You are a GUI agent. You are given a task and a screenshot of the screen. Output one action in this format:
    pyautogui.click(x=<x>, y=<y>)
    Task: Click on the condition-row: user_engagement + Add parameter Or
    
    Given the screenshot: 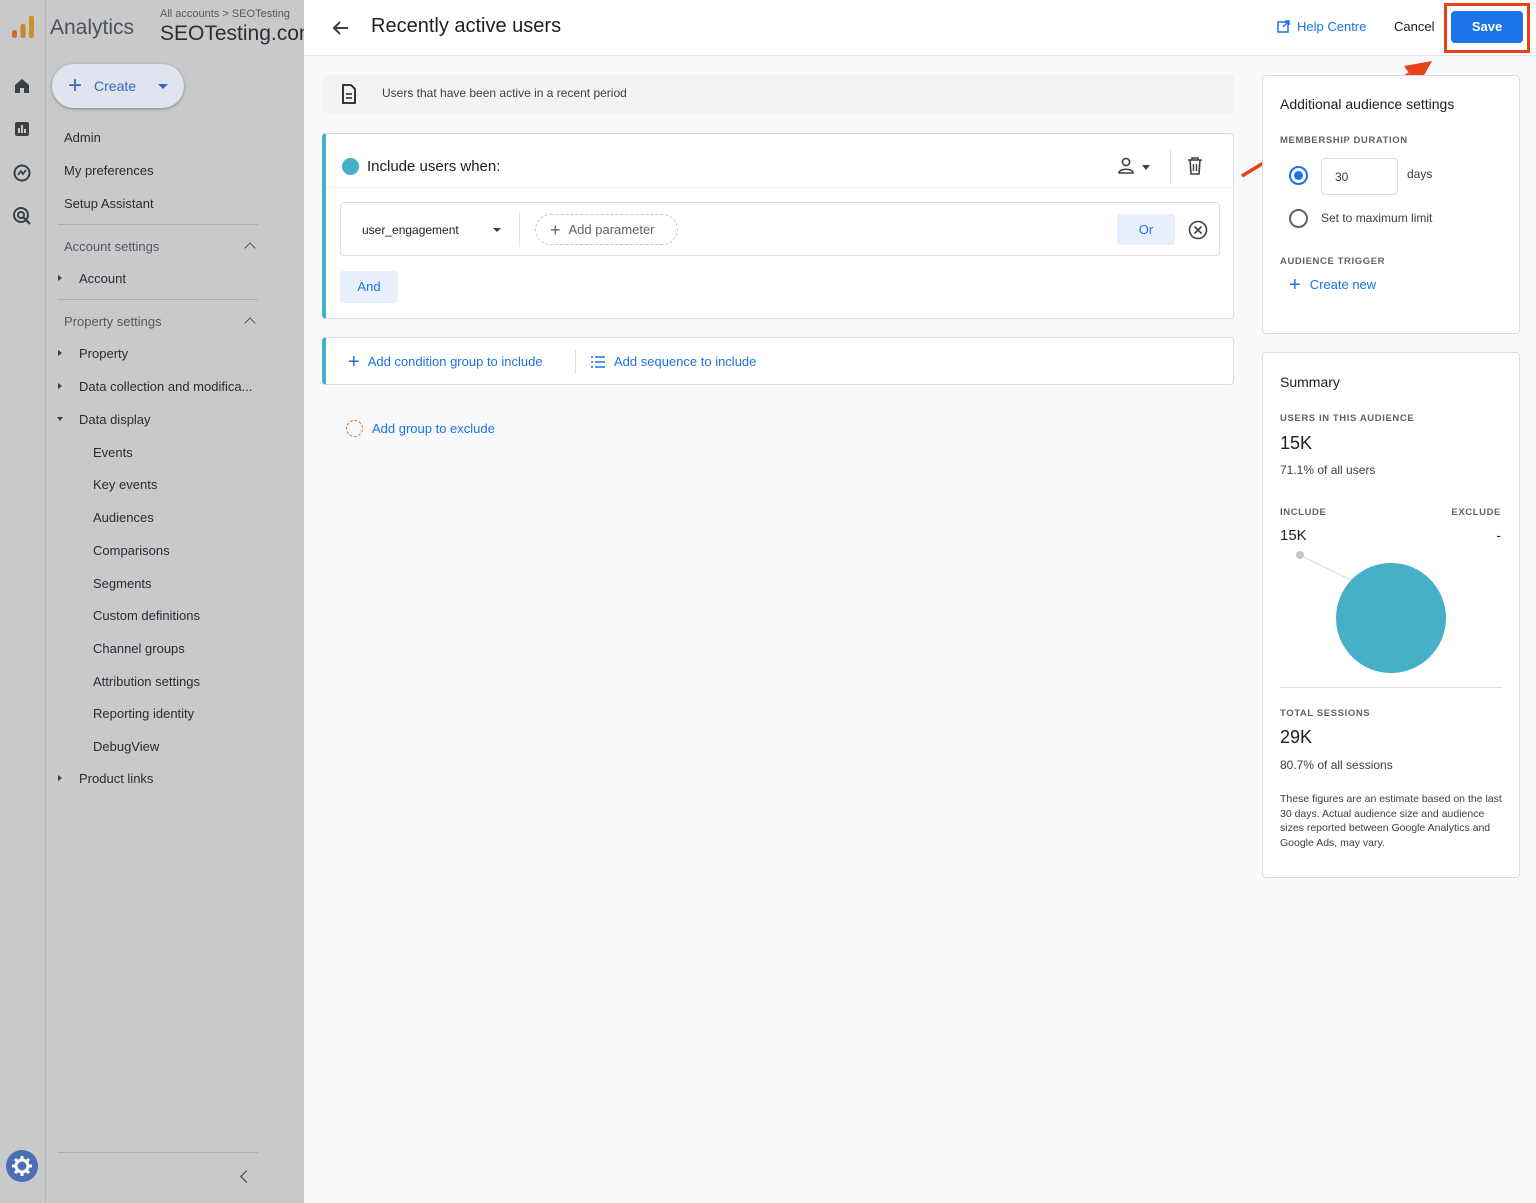 What is the action you would take?
    pyautogui.click(x=780, y=229)
    